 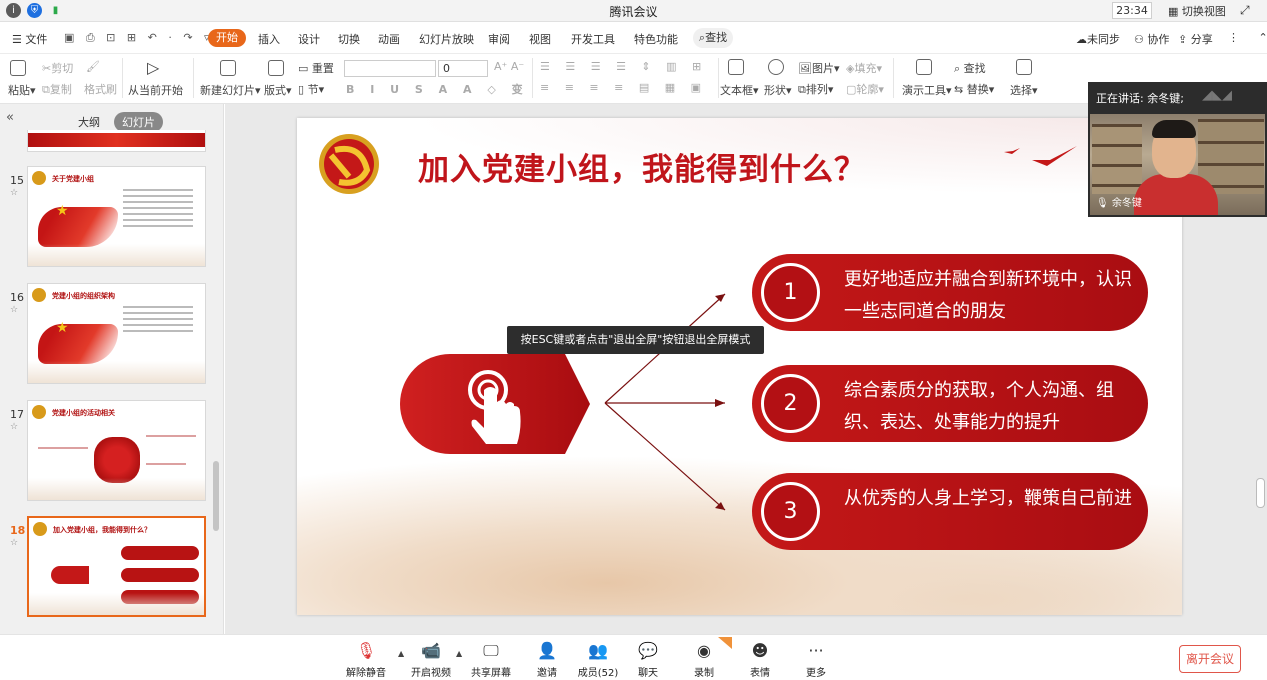 I want to click on collapse-panel-icon: «, so click(x=10, y=117).